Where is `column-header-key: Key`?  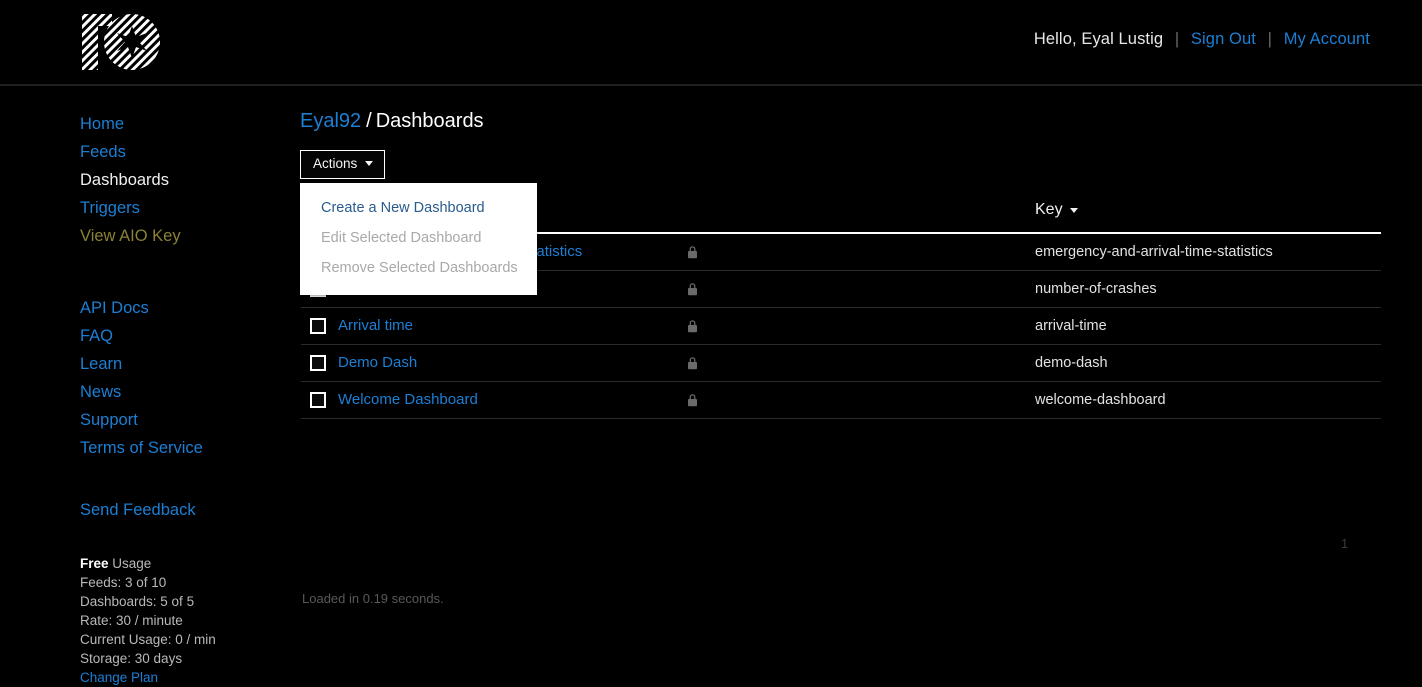
column-header-key: Key is located at coordinates (1056, 210).